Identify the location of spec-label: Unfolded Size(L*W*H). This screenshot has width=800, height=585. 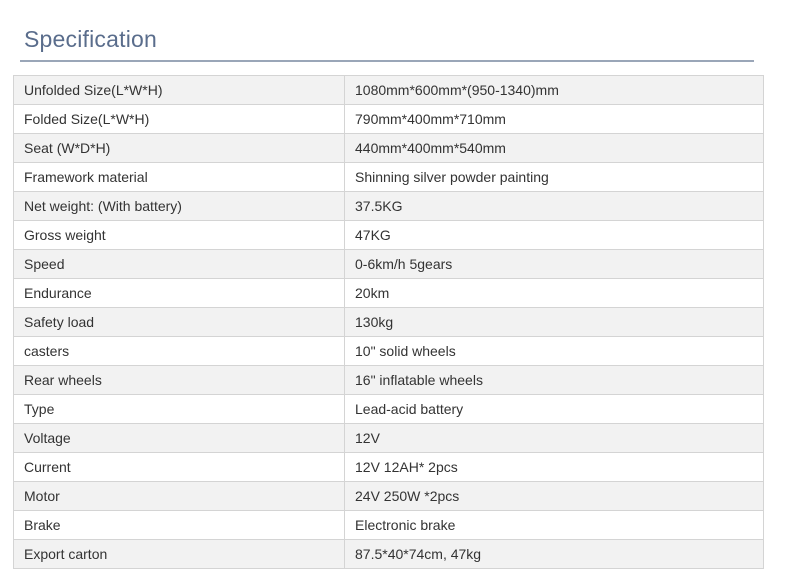
(179, 90).